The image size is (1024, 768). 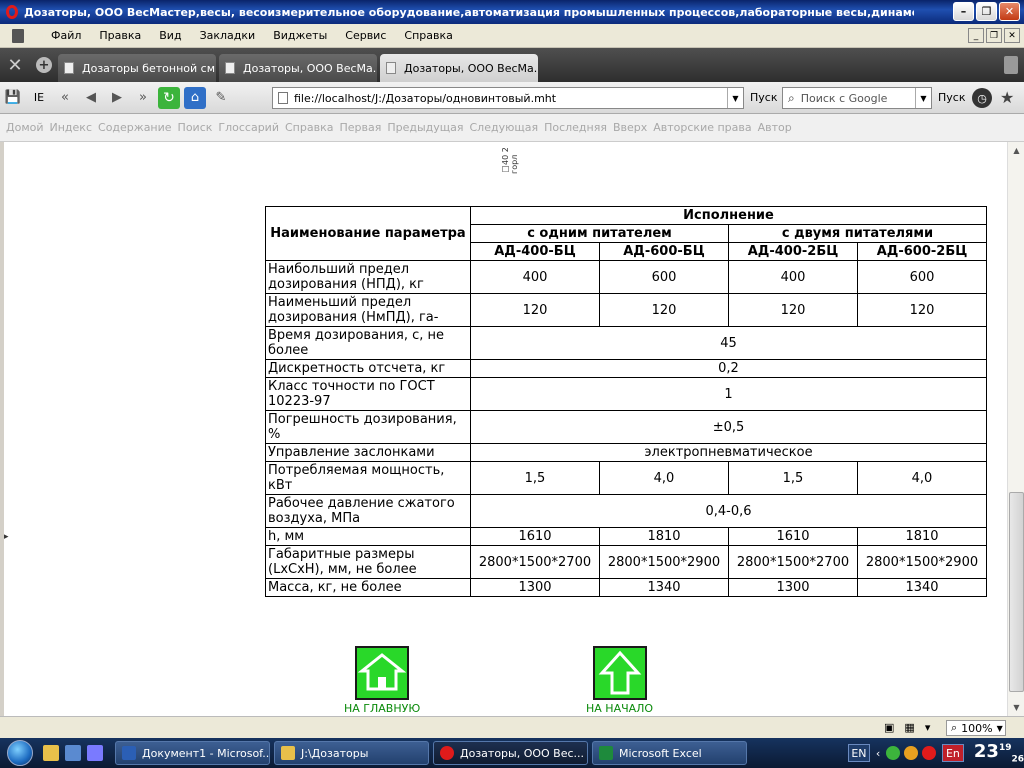 What do you see at coordinates (669, 753) in the screenshot?
I see `task-excel: Microsoft Excel` at bounding box center [669, 753].